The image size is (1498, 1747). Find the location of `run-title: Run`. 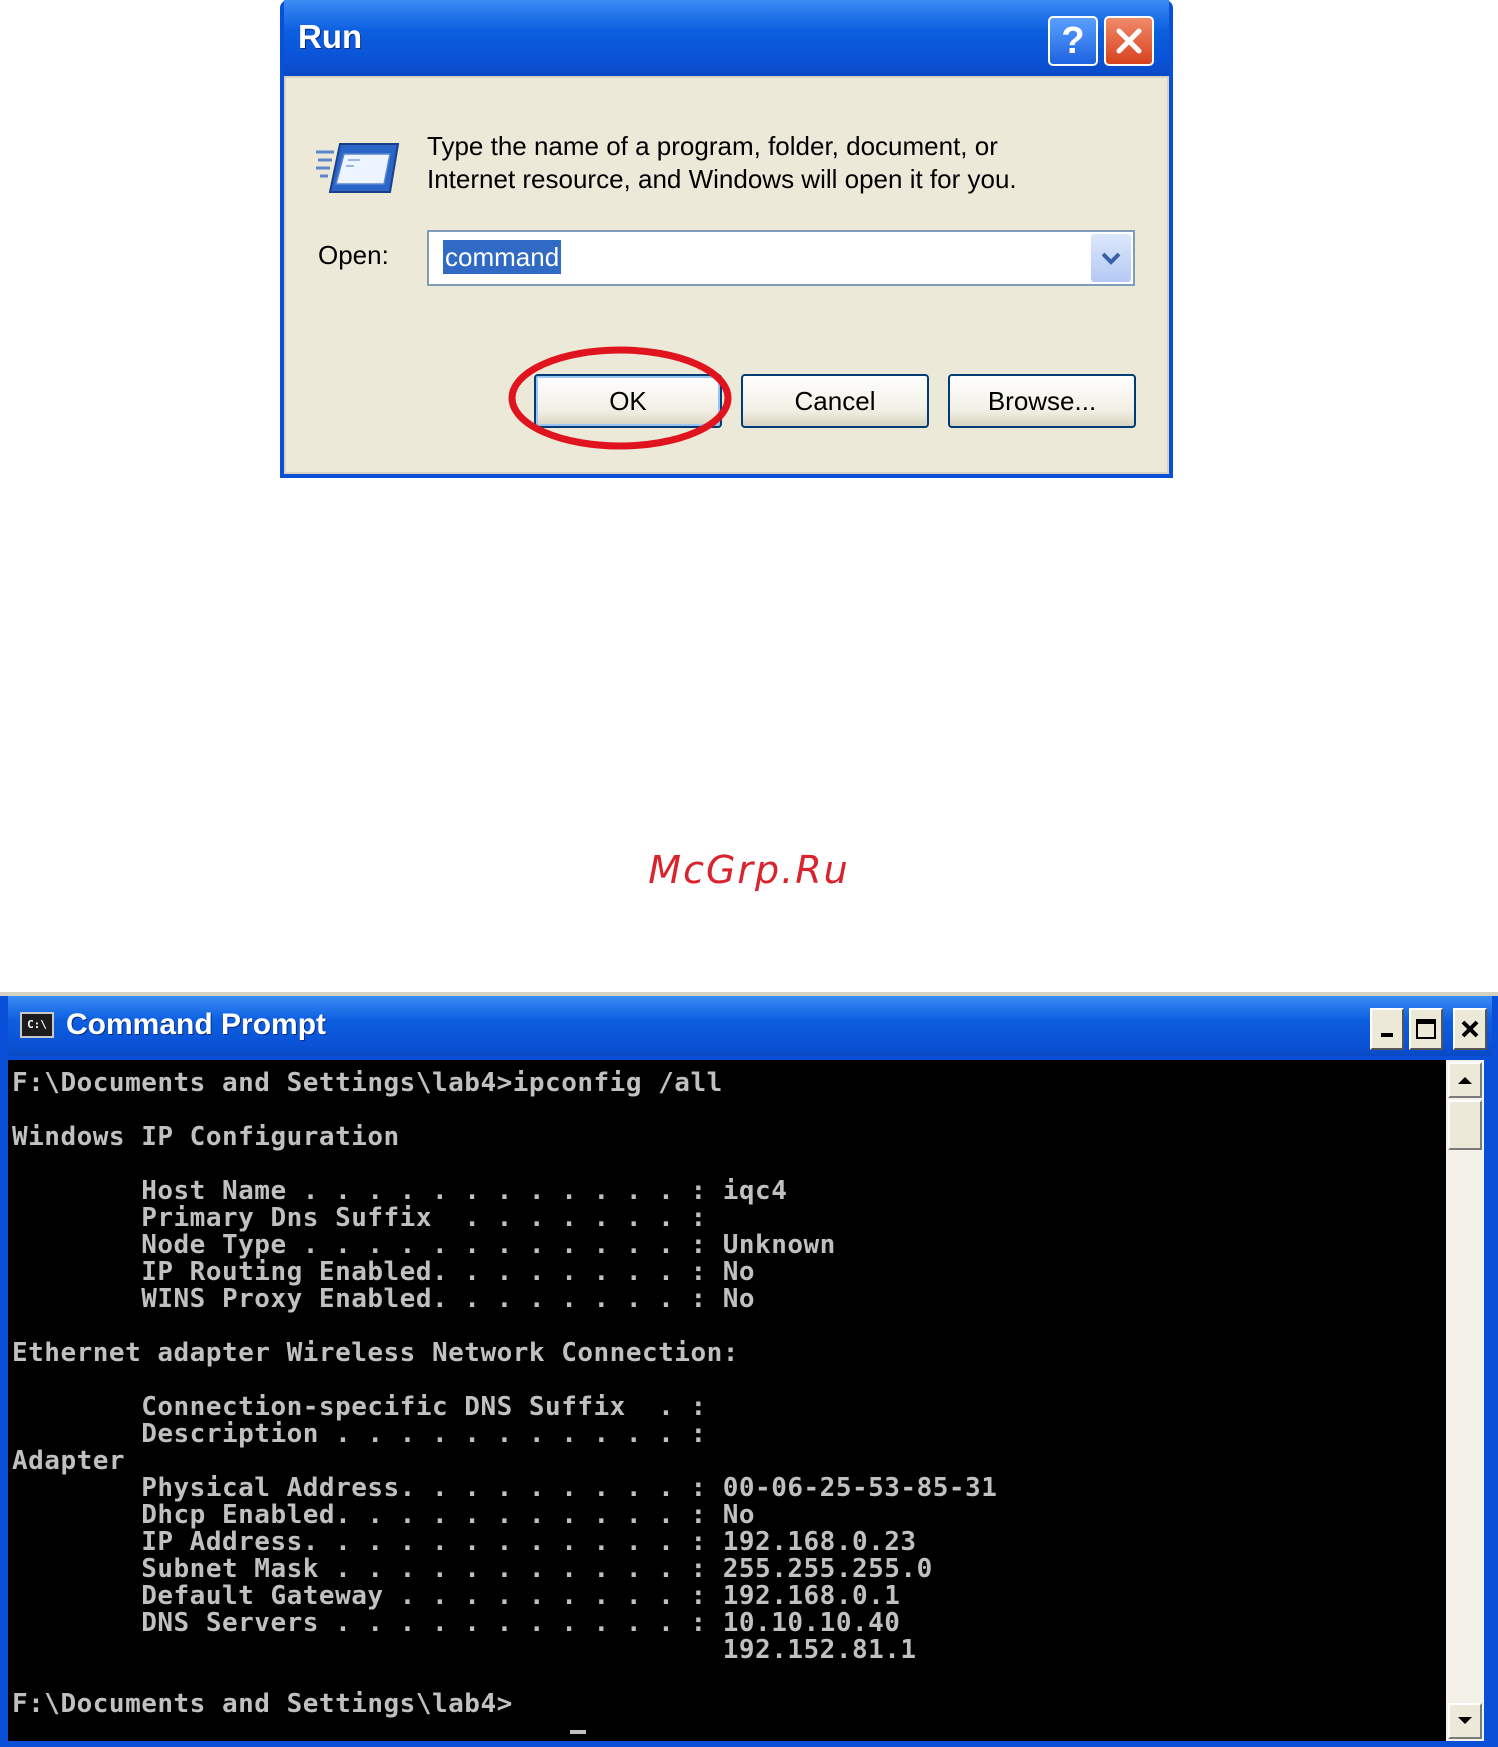

run-title: Run is located at coordinates (330, 36).